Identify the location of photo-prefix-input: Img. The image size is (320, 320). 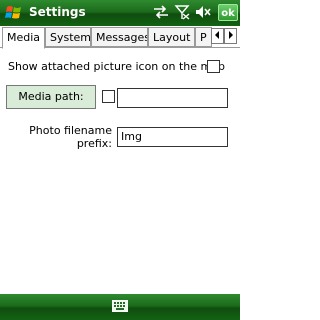
(172, 137).